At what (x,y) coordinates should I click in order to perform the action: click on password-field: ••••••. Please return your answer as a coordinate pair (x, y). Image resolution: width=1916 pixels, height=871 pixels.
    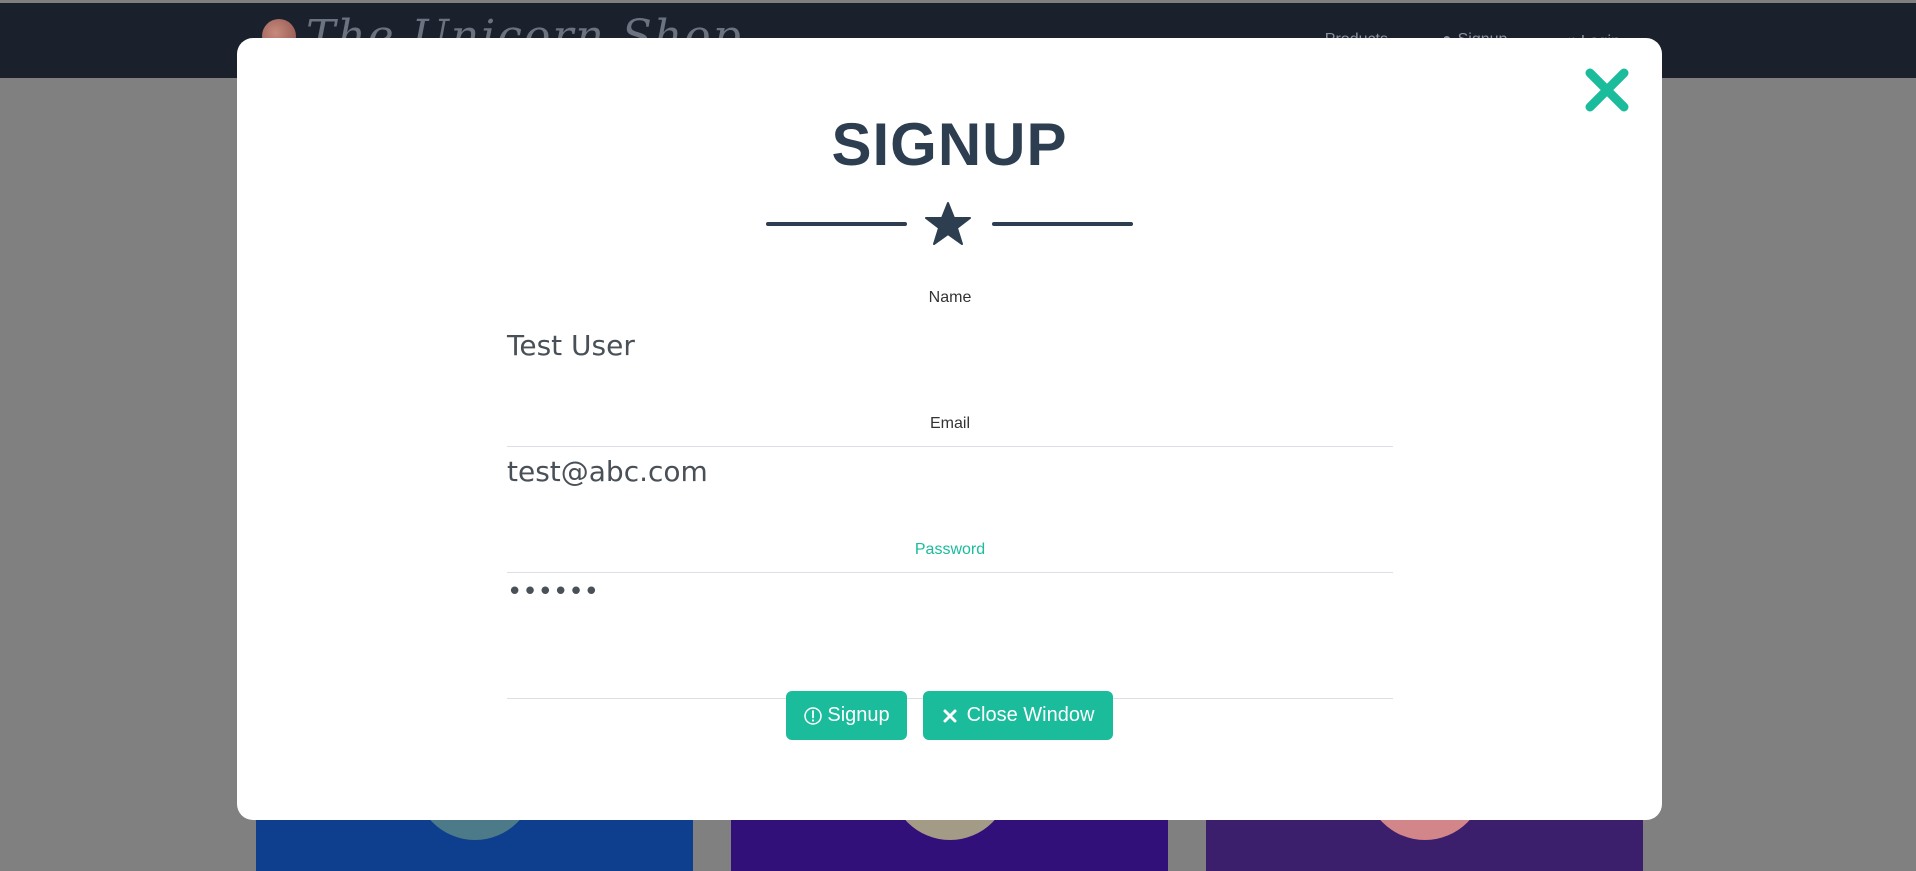
    Looking at the image, I should click on (553, 592).